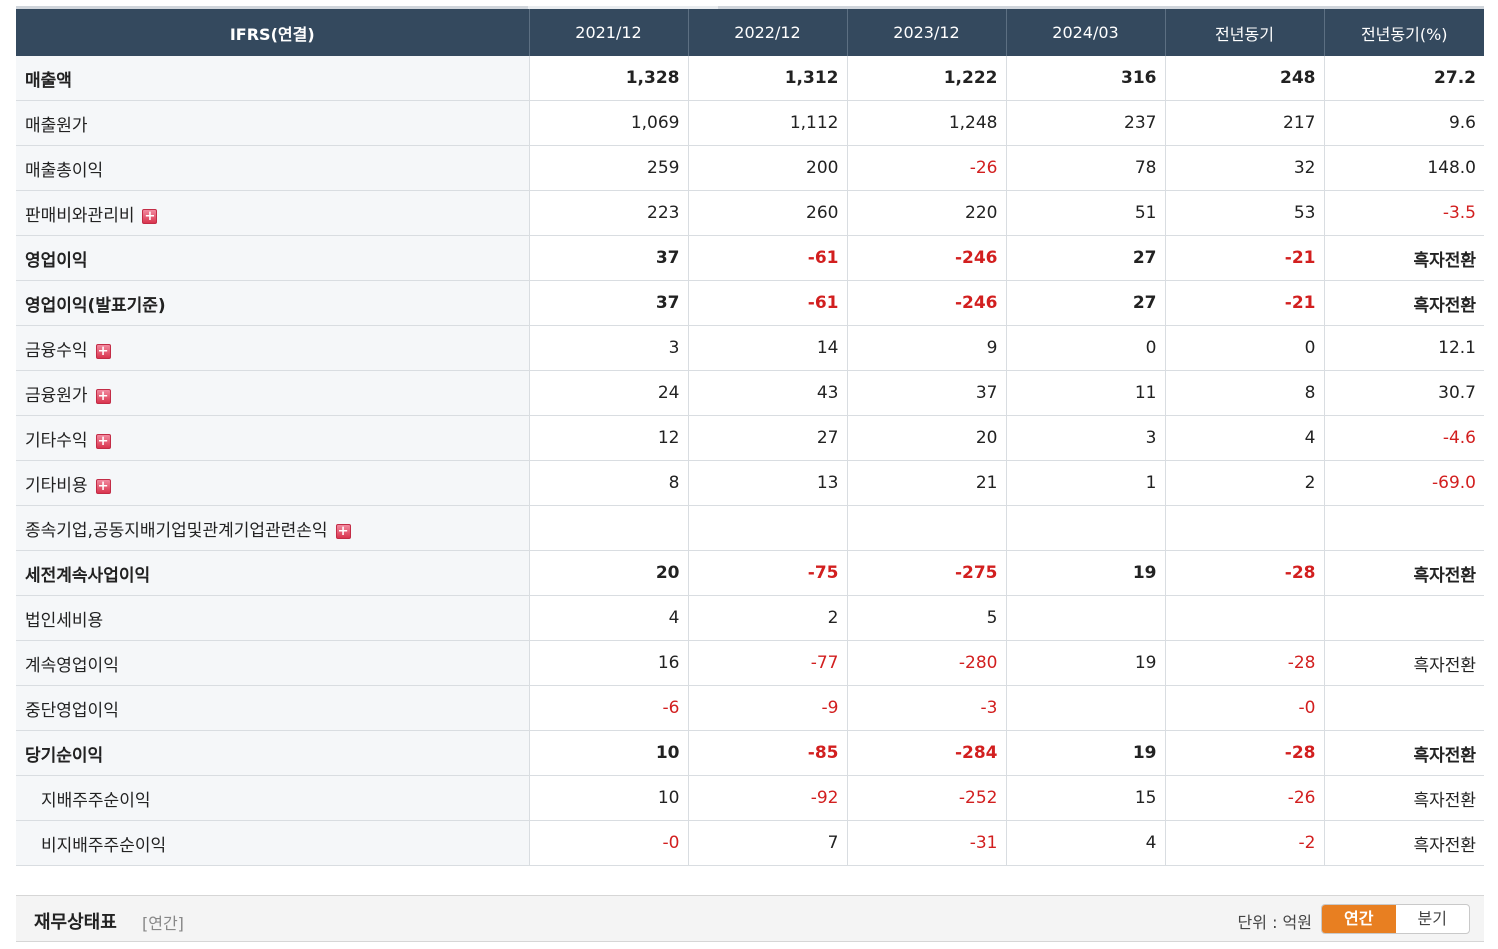 Image resolution: width=1498 pixels, height=949 pixels. Describe the element at coordinates (767, 618) in the screenshot. I see `value-cell: 2` at that location.